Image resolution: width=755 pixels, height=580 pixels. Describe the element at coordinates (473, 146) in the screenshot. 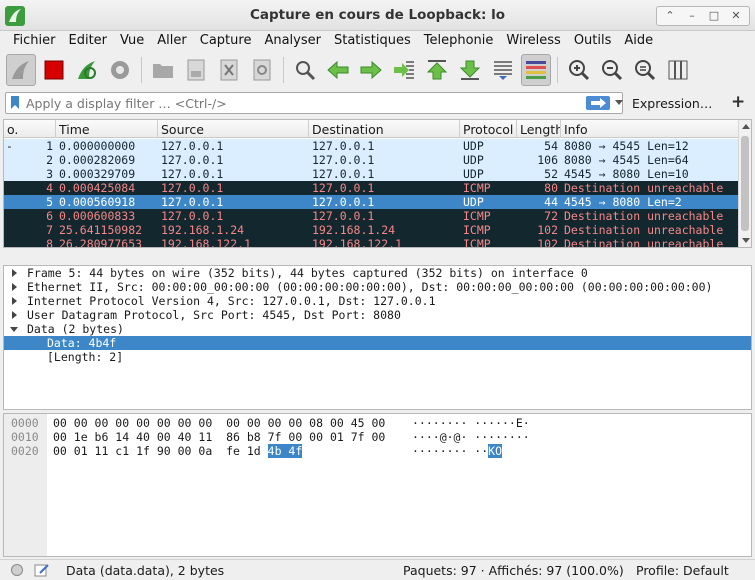

I see `packet-protocol-cell: UDP` at that location.